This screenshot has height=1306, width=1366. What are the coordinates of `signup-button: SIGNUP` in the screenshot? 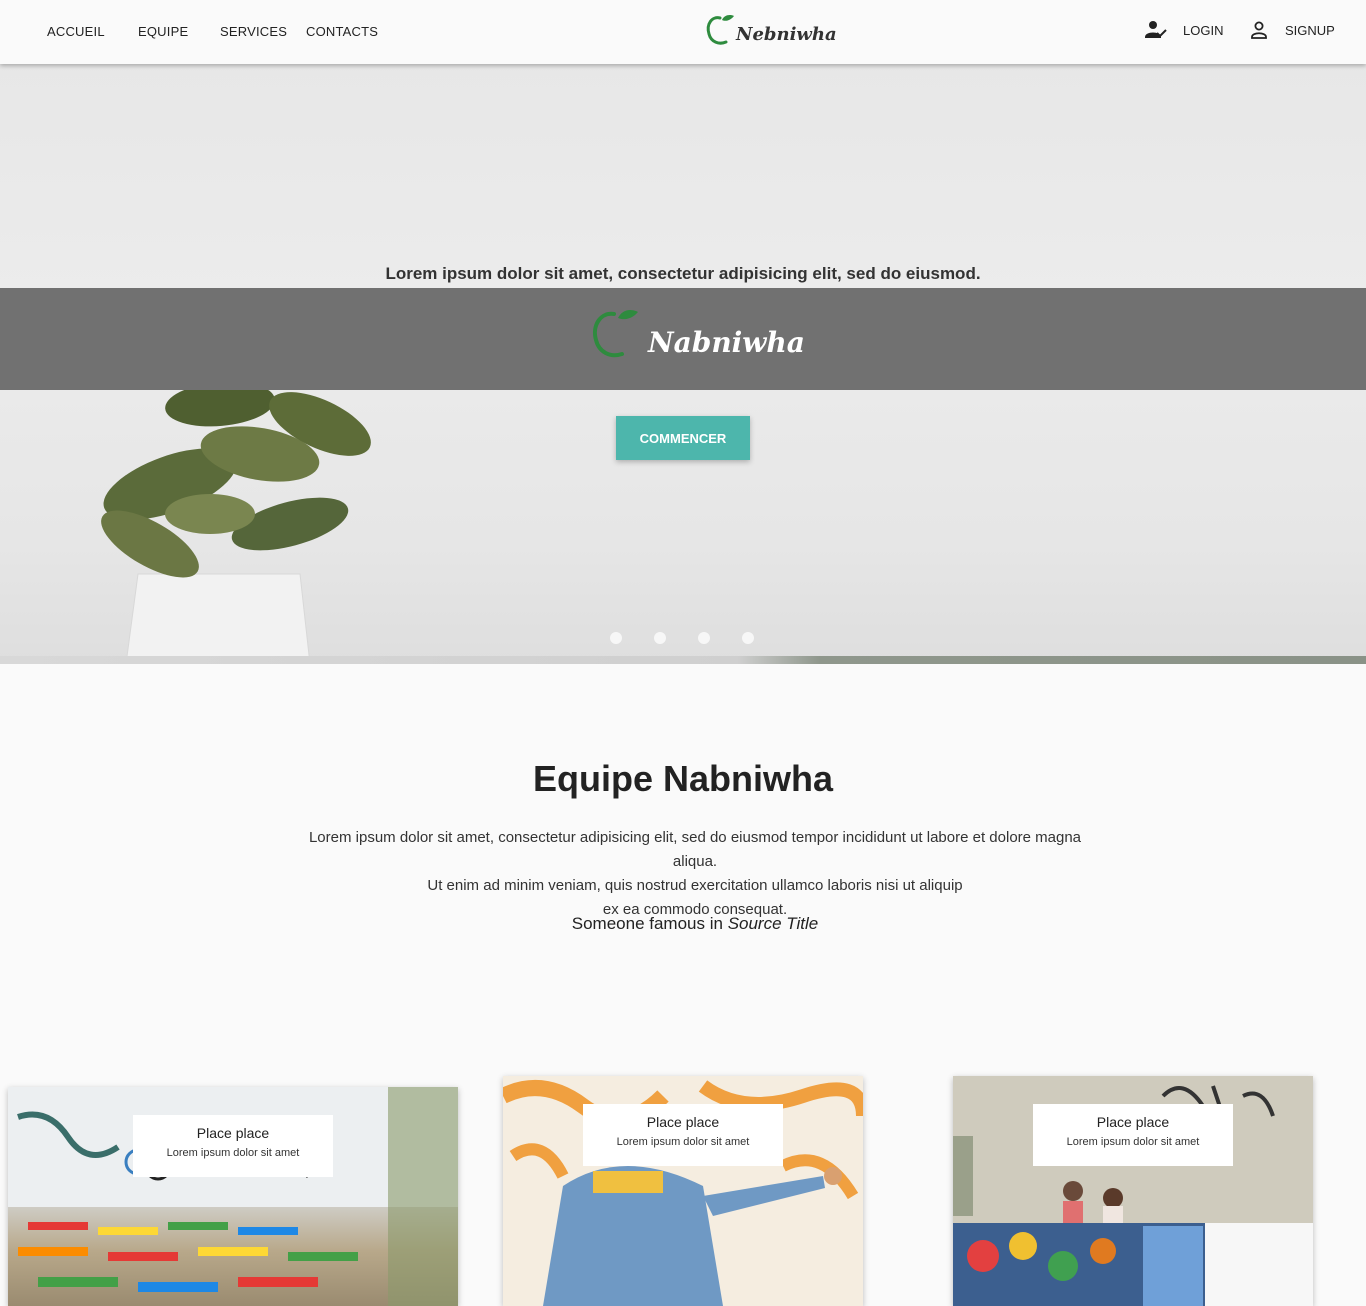 It's located at (1292, 30).